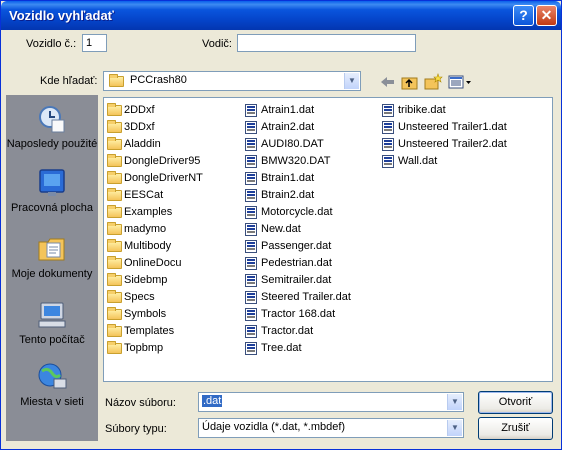 Image resolution: width=562 pixels, height=450 pixels. I want to click on open-button: Otvoriť, so click(515, 402).